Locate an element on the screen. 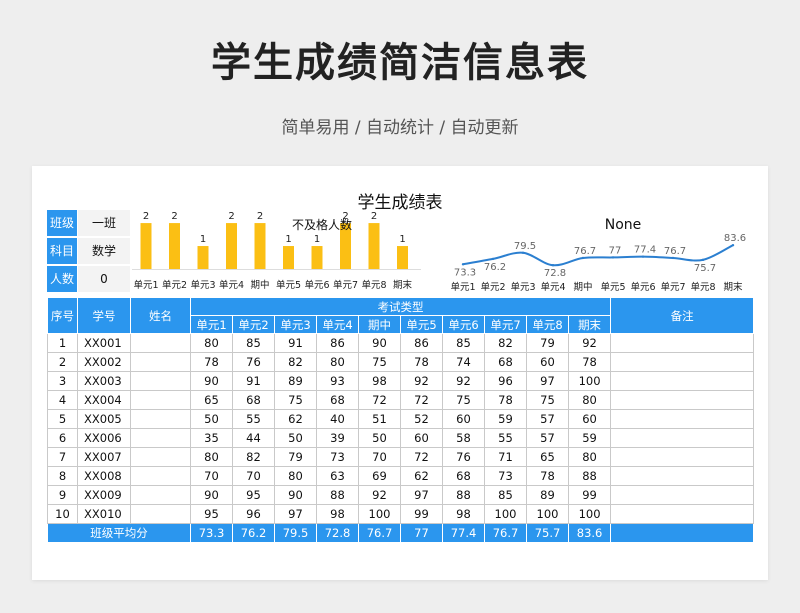 The width and height of the screenshot is (800, 613). cell-score: 59 is located at coordinates (505, 419).